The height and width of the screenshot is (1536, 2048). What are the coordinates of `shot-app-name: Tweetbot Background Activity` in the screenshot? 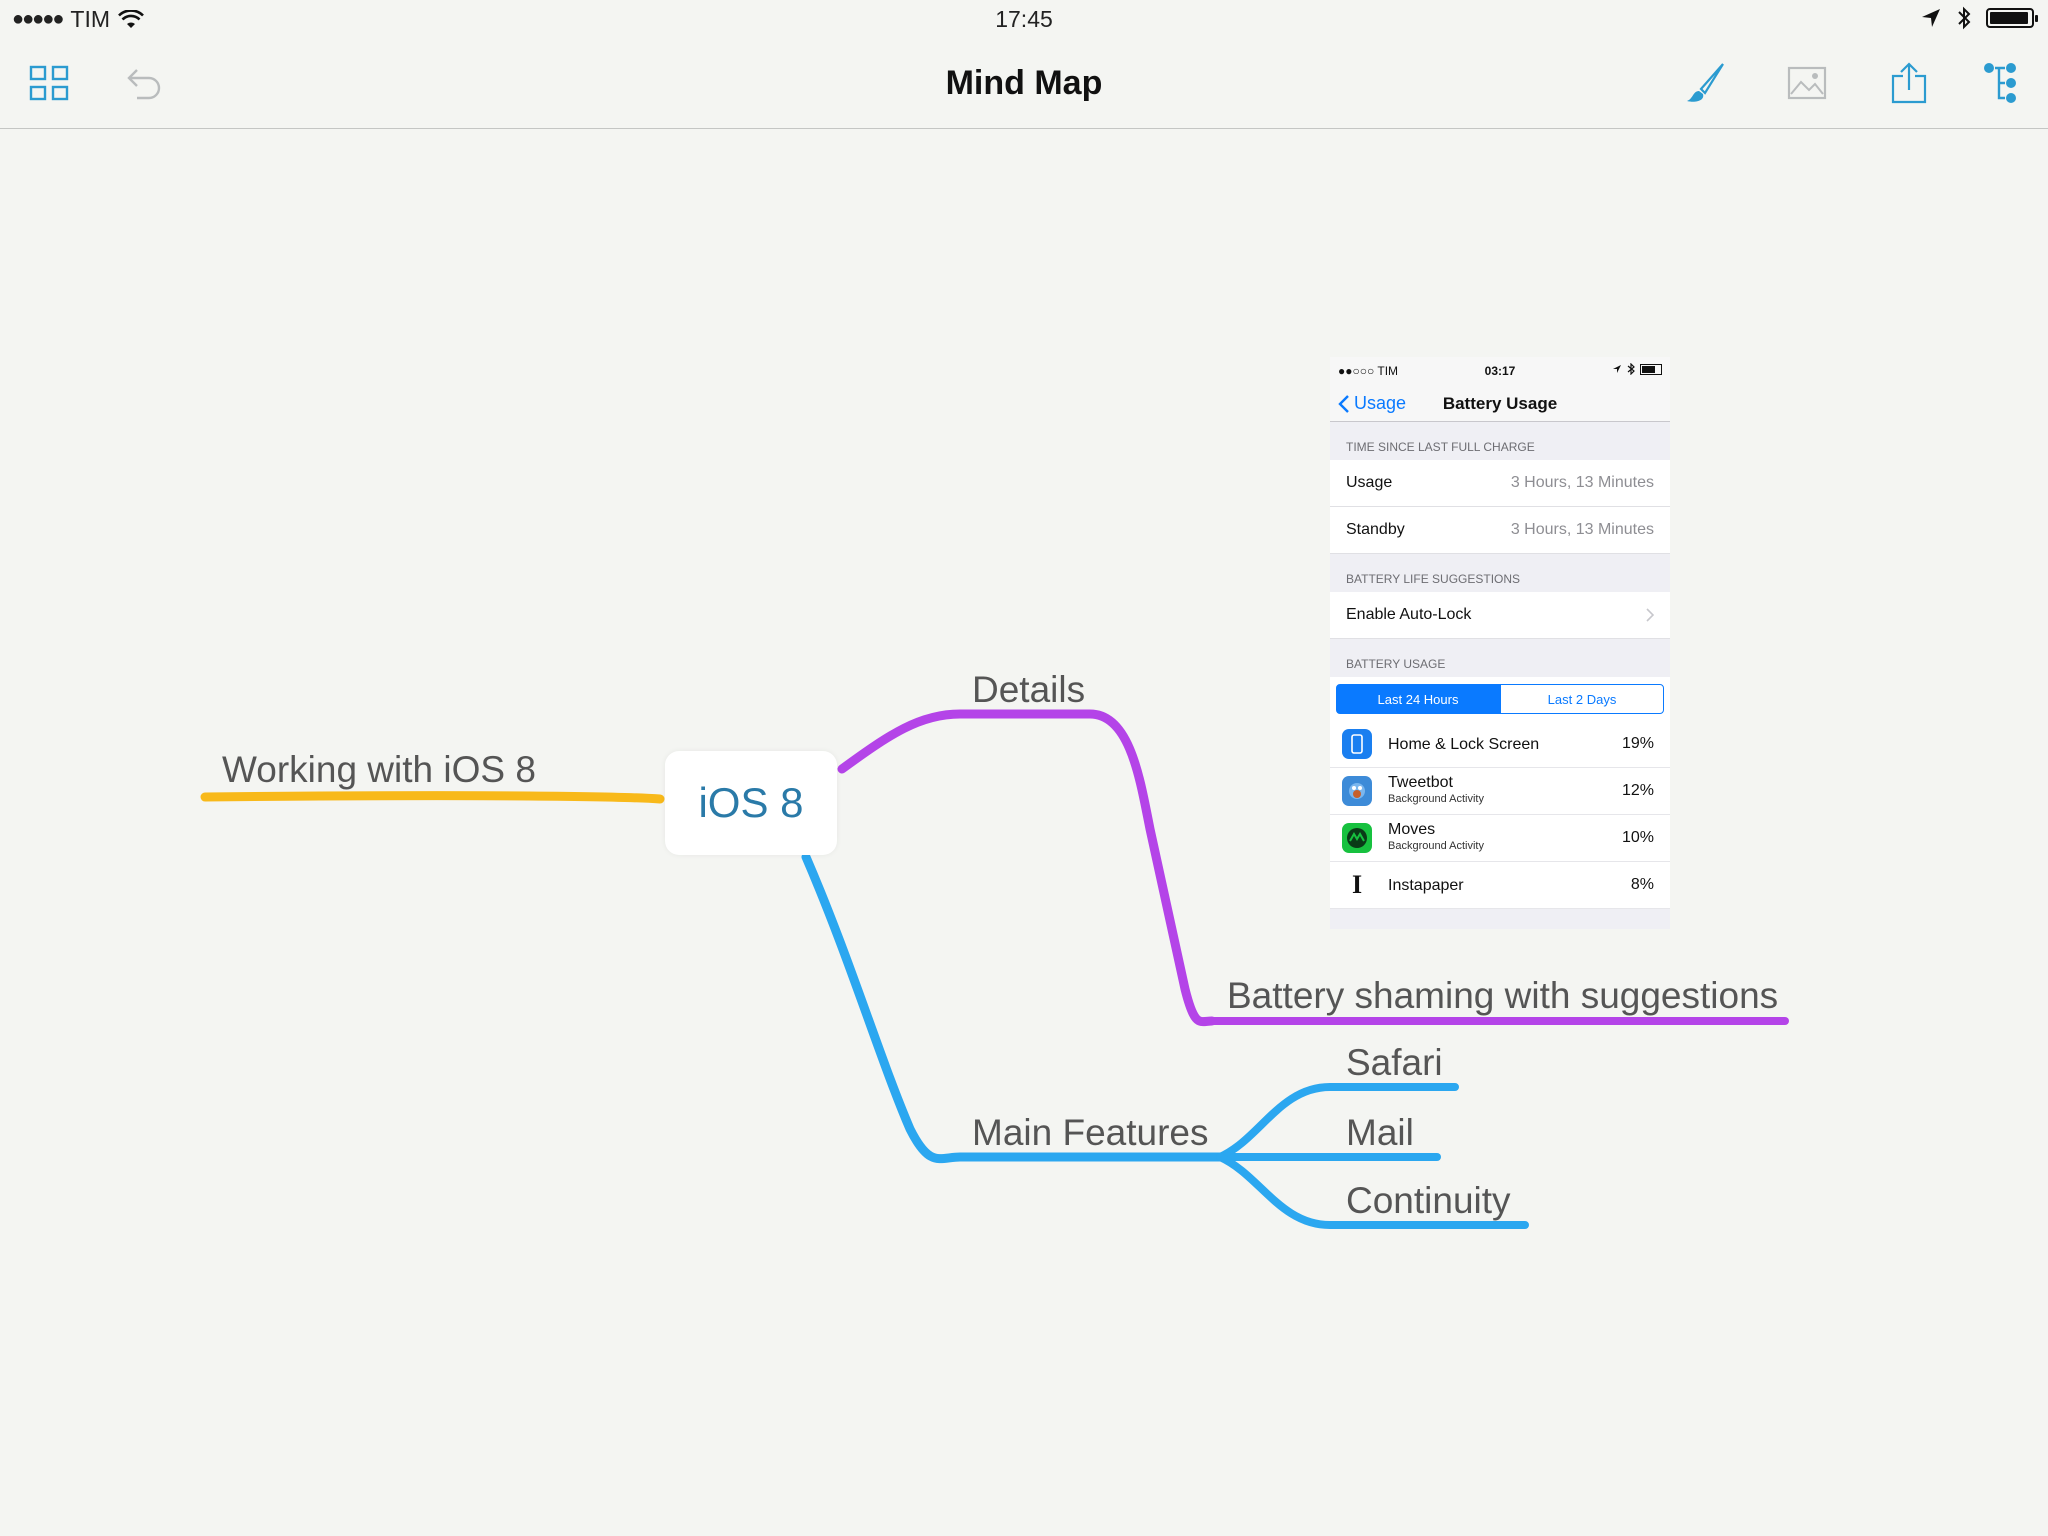 It's located at (1436, 791).